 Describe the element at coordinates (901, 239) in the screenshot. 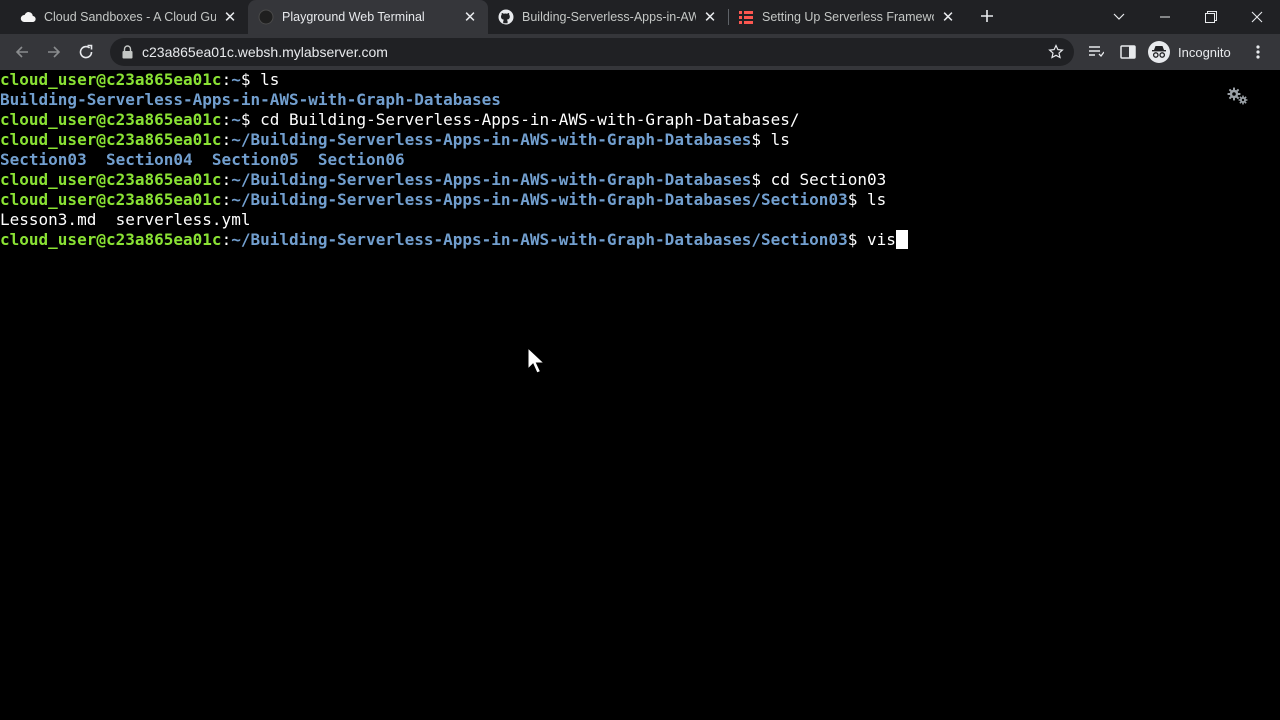

I see `terminal-cursor` at that location.